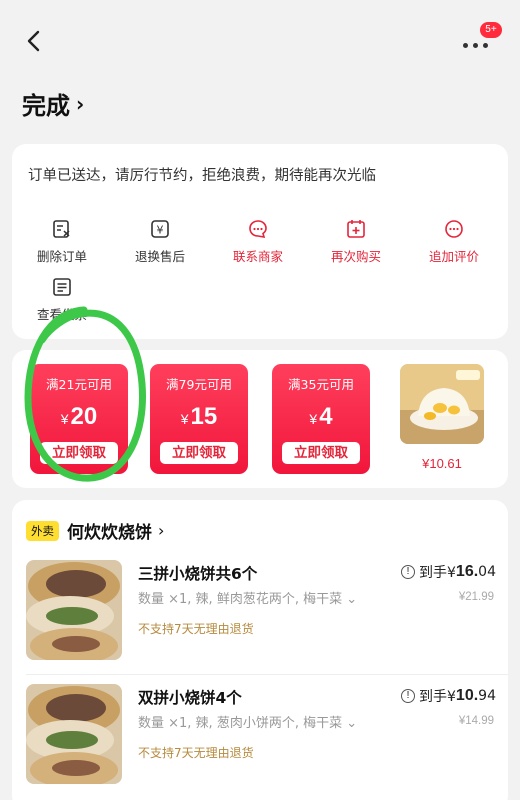  I want to click on coupon-card: 满35元可用 ¥4 立即领取, so click(321, 419).